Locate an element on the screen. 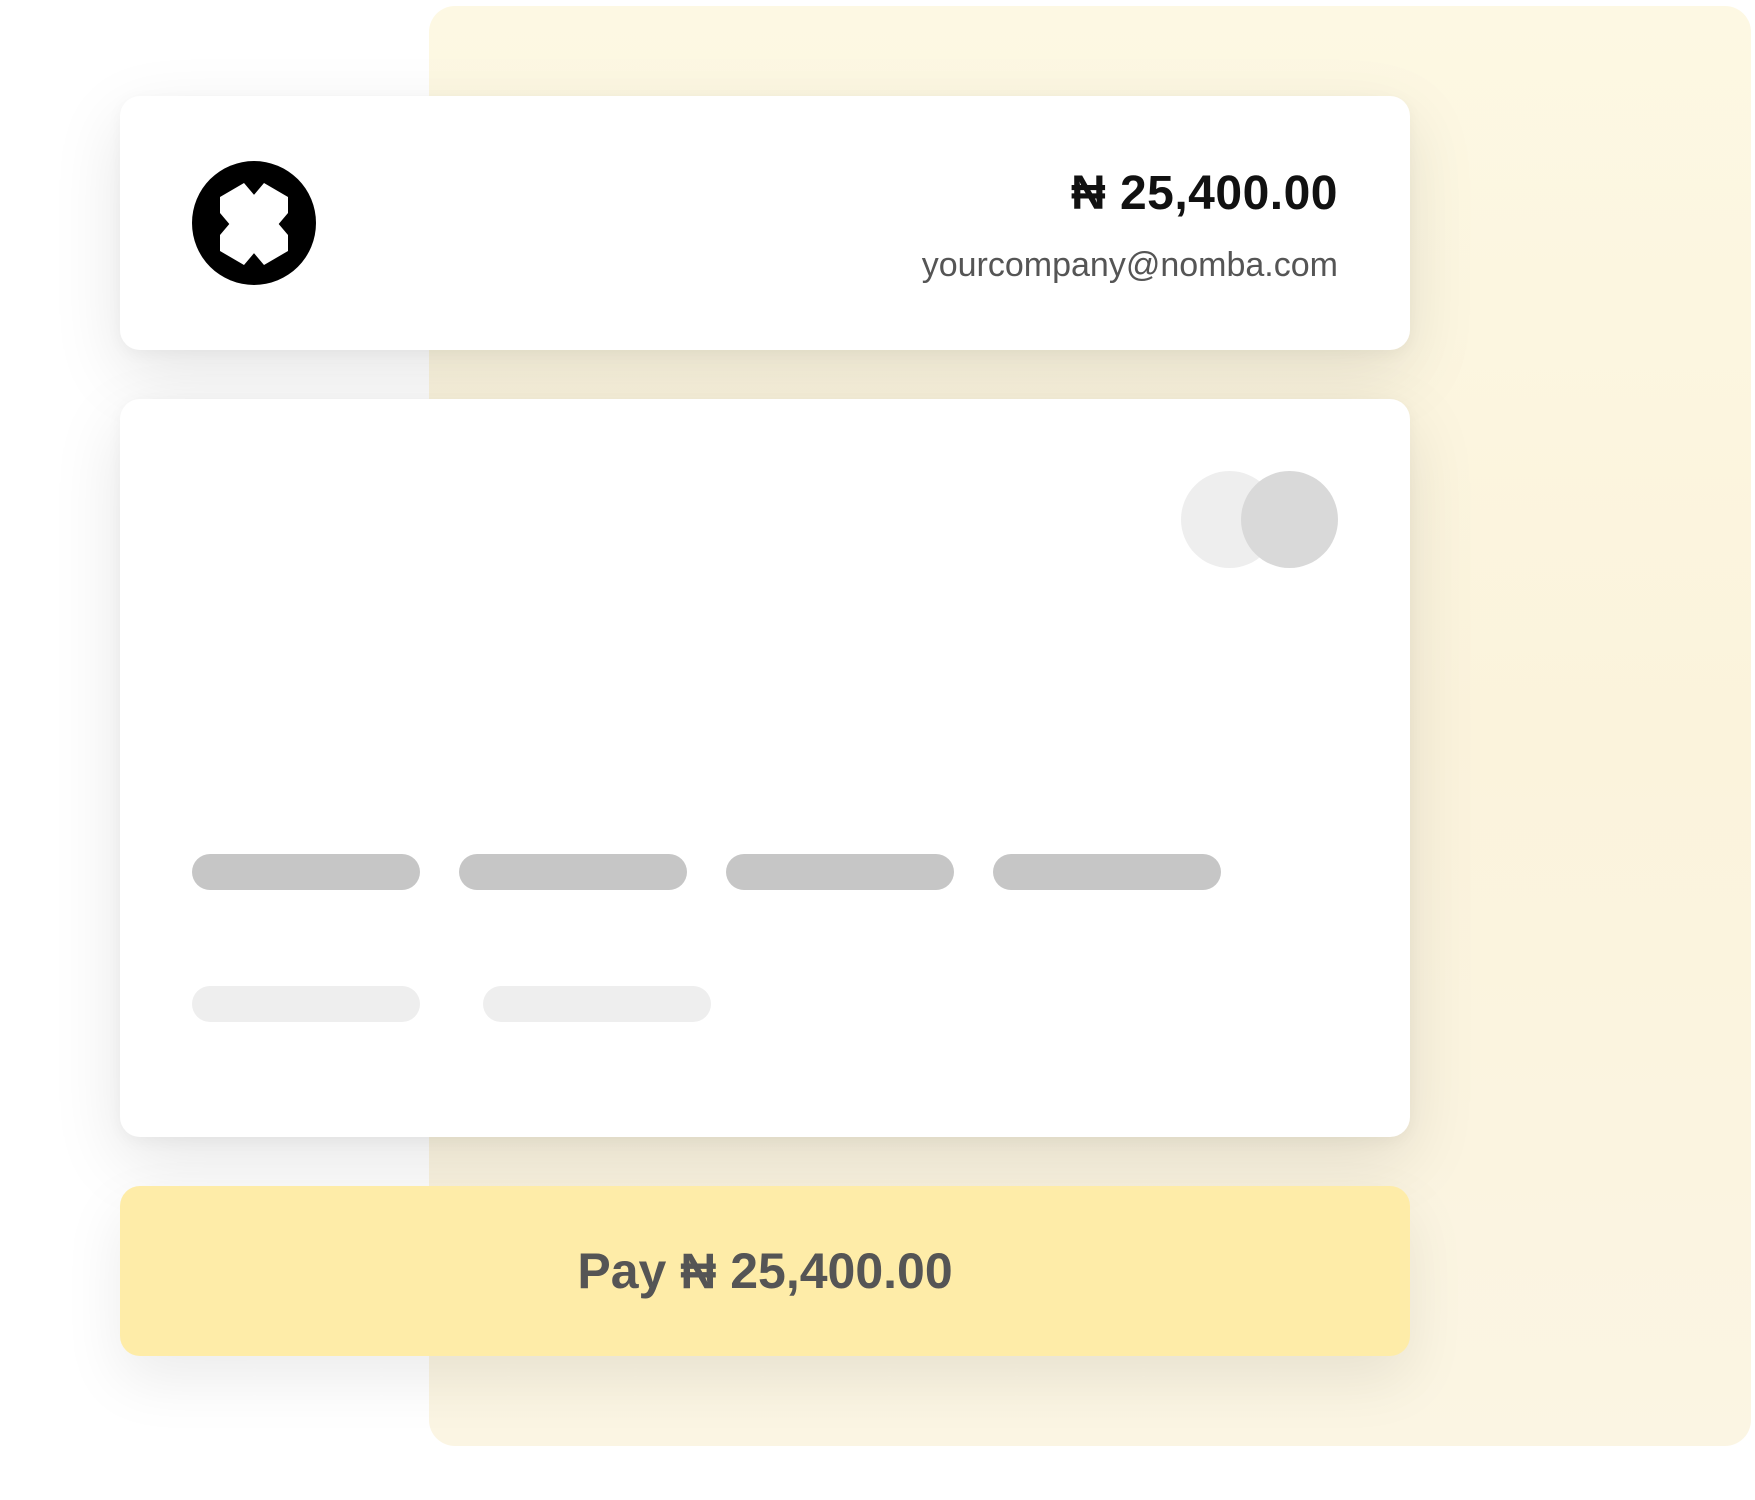 The image size is (1755, 1500). merchant-logo-icon is located at coordinates (254, 223).